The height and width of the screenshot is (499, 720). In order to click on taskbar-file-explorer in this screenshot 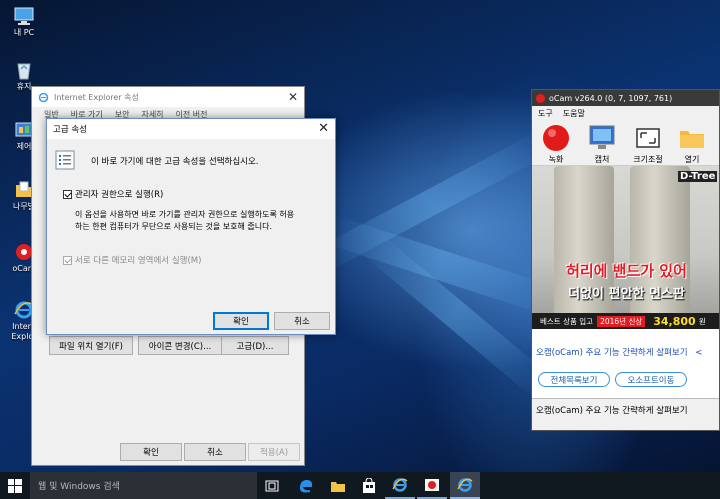, I will do `click(338, 485)`.